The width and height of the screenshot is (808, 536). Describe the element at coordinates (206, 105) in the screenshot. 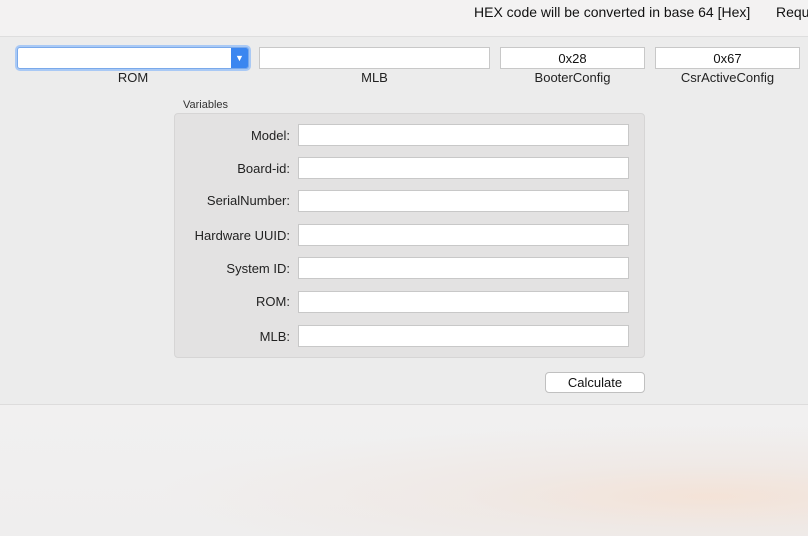

I see `variables-group-title: Variables` at that location.